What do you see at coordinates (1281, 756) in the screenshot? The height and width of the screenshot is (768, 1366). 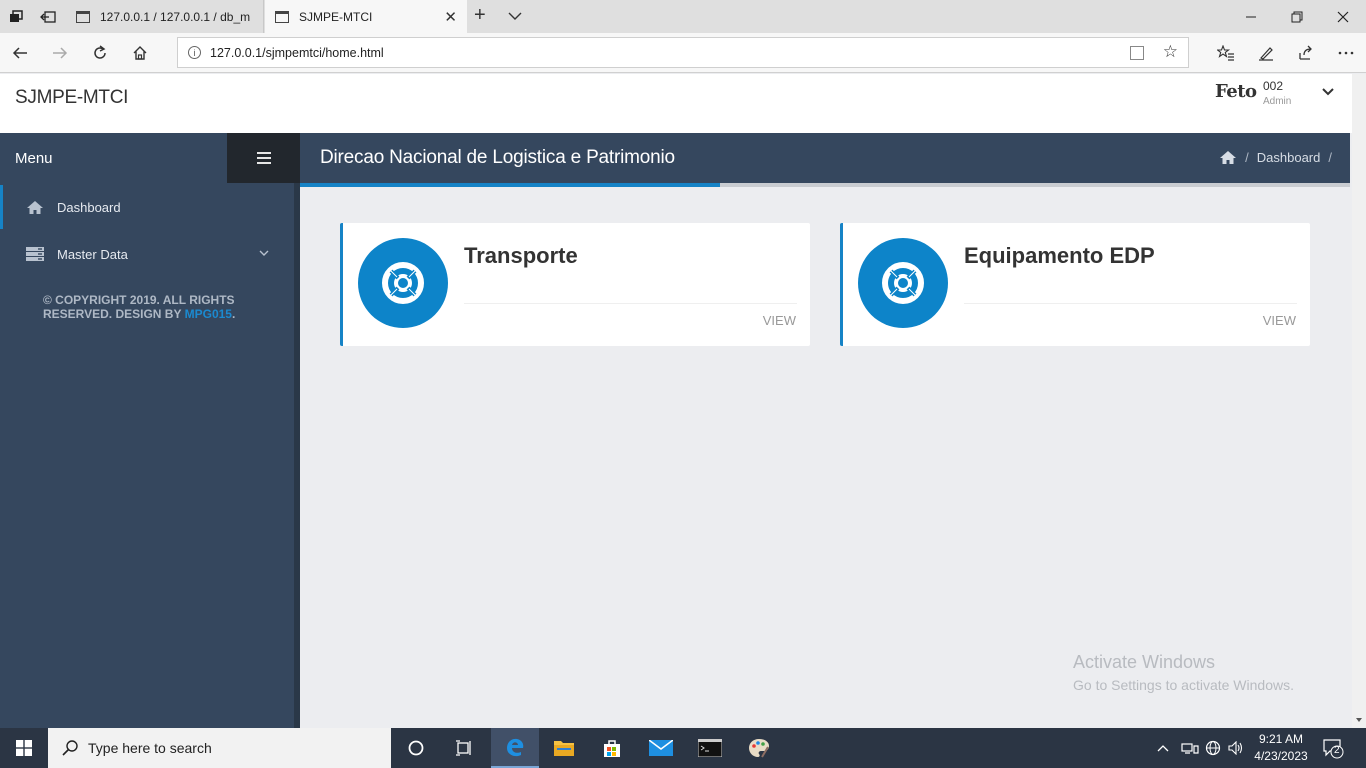 I see `clock-date: 4/23/2023` at bounding box center [1281, 756].